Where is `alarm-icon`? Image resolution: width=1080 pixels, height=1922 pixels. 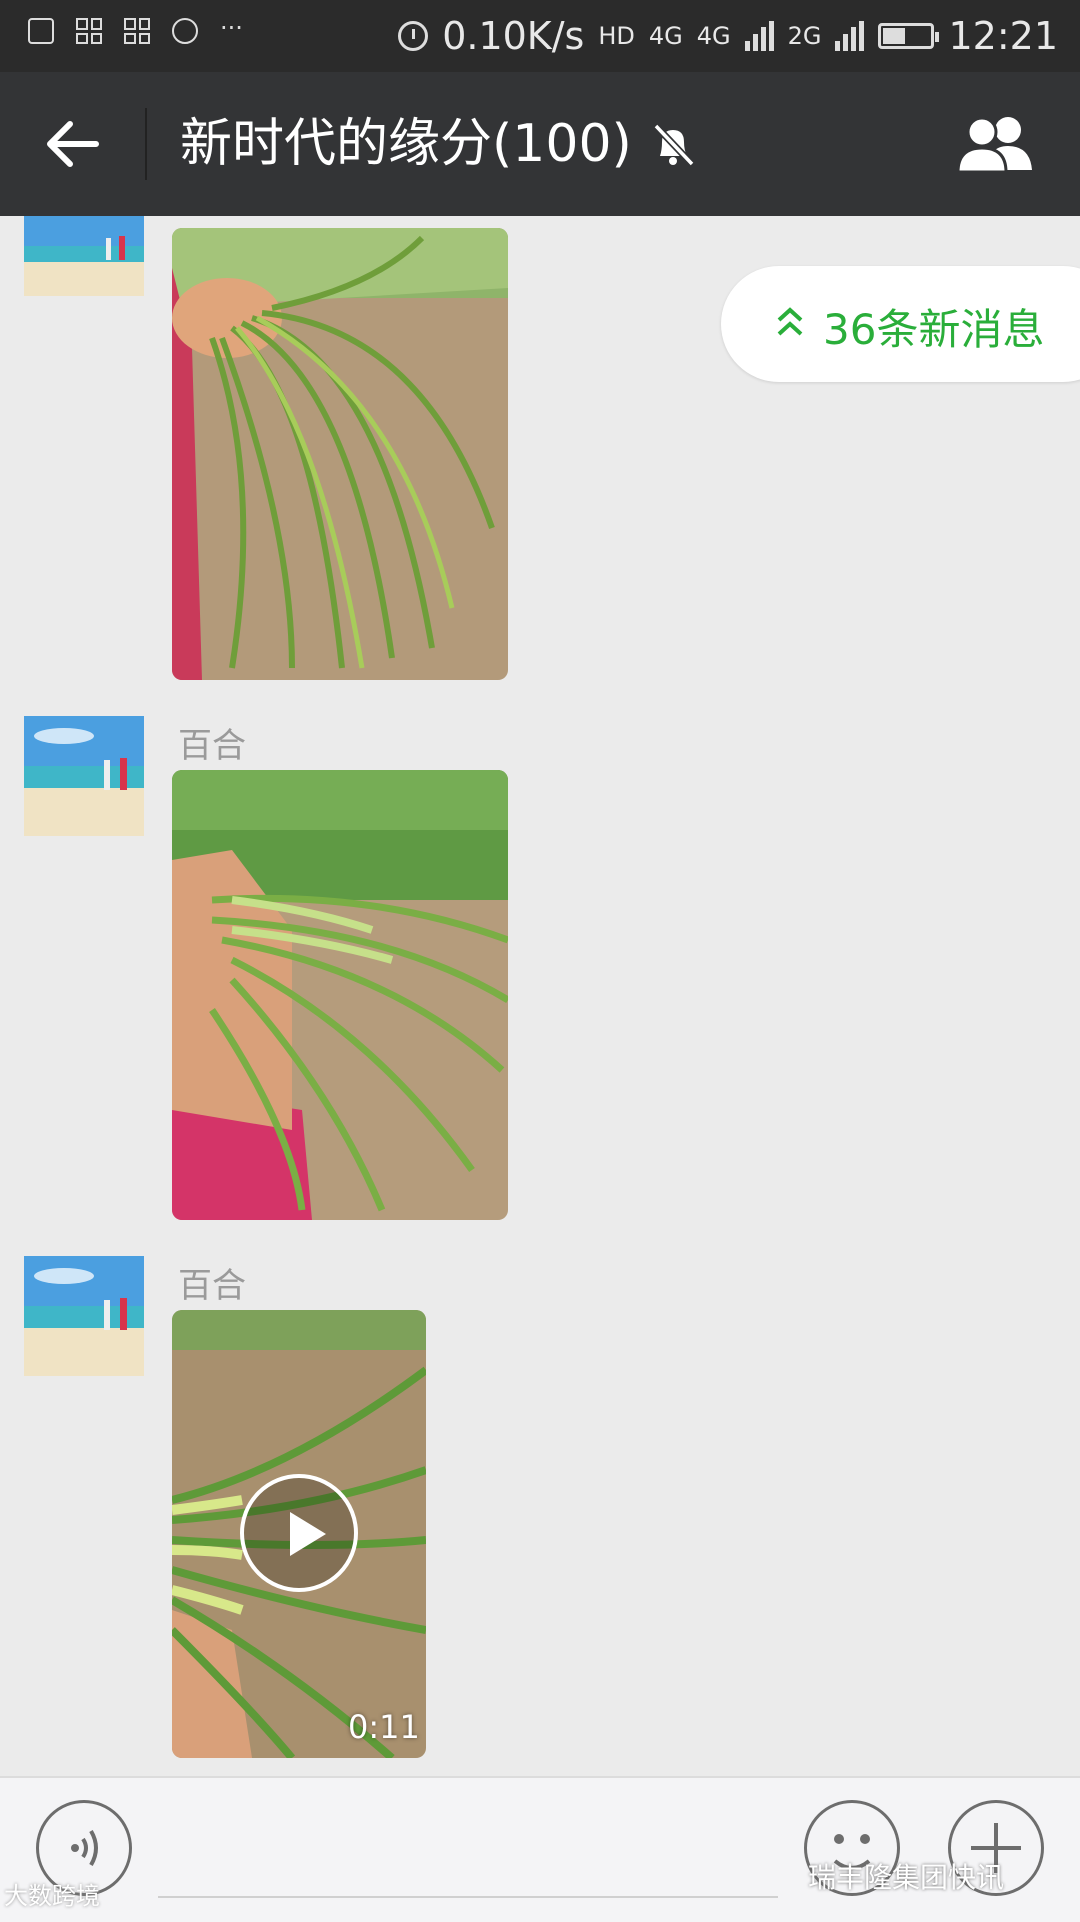 alarm-icon is located at coordinates (413, 36).